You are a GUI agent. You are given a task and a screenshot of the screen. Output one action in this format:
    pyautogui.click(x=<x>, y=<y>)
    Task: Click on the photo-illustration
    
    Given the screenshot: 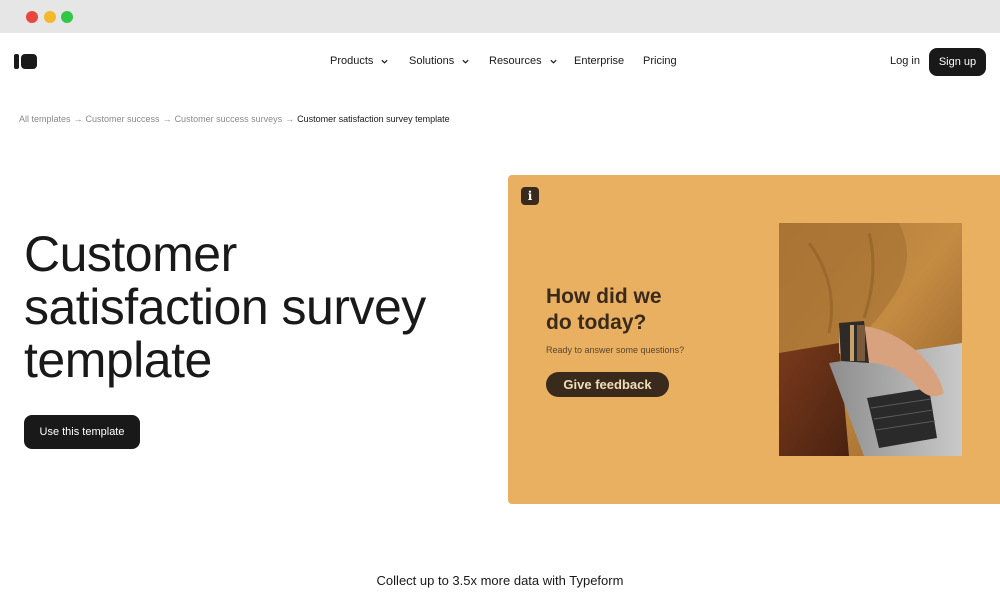 What is the action you would take?
    pyautogui.click(x=870, y=339)
    